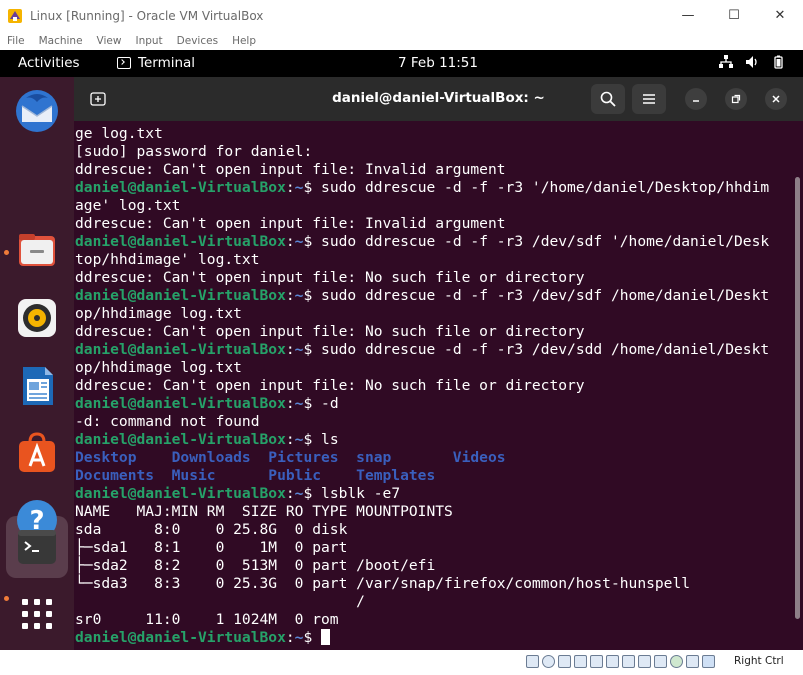 This screenshot has height=675, width=803. I want to click on dock-app-center, so click(37, 452).